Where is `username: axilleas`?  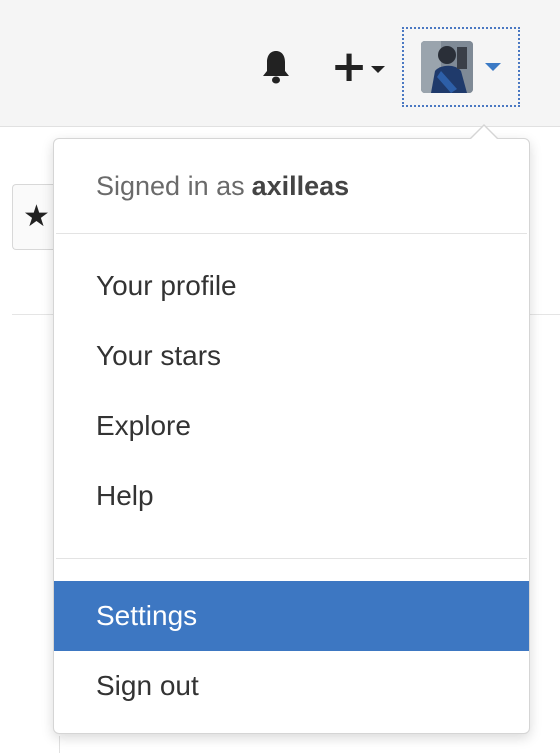 username: axilleas is located at coordinates (300, 185).